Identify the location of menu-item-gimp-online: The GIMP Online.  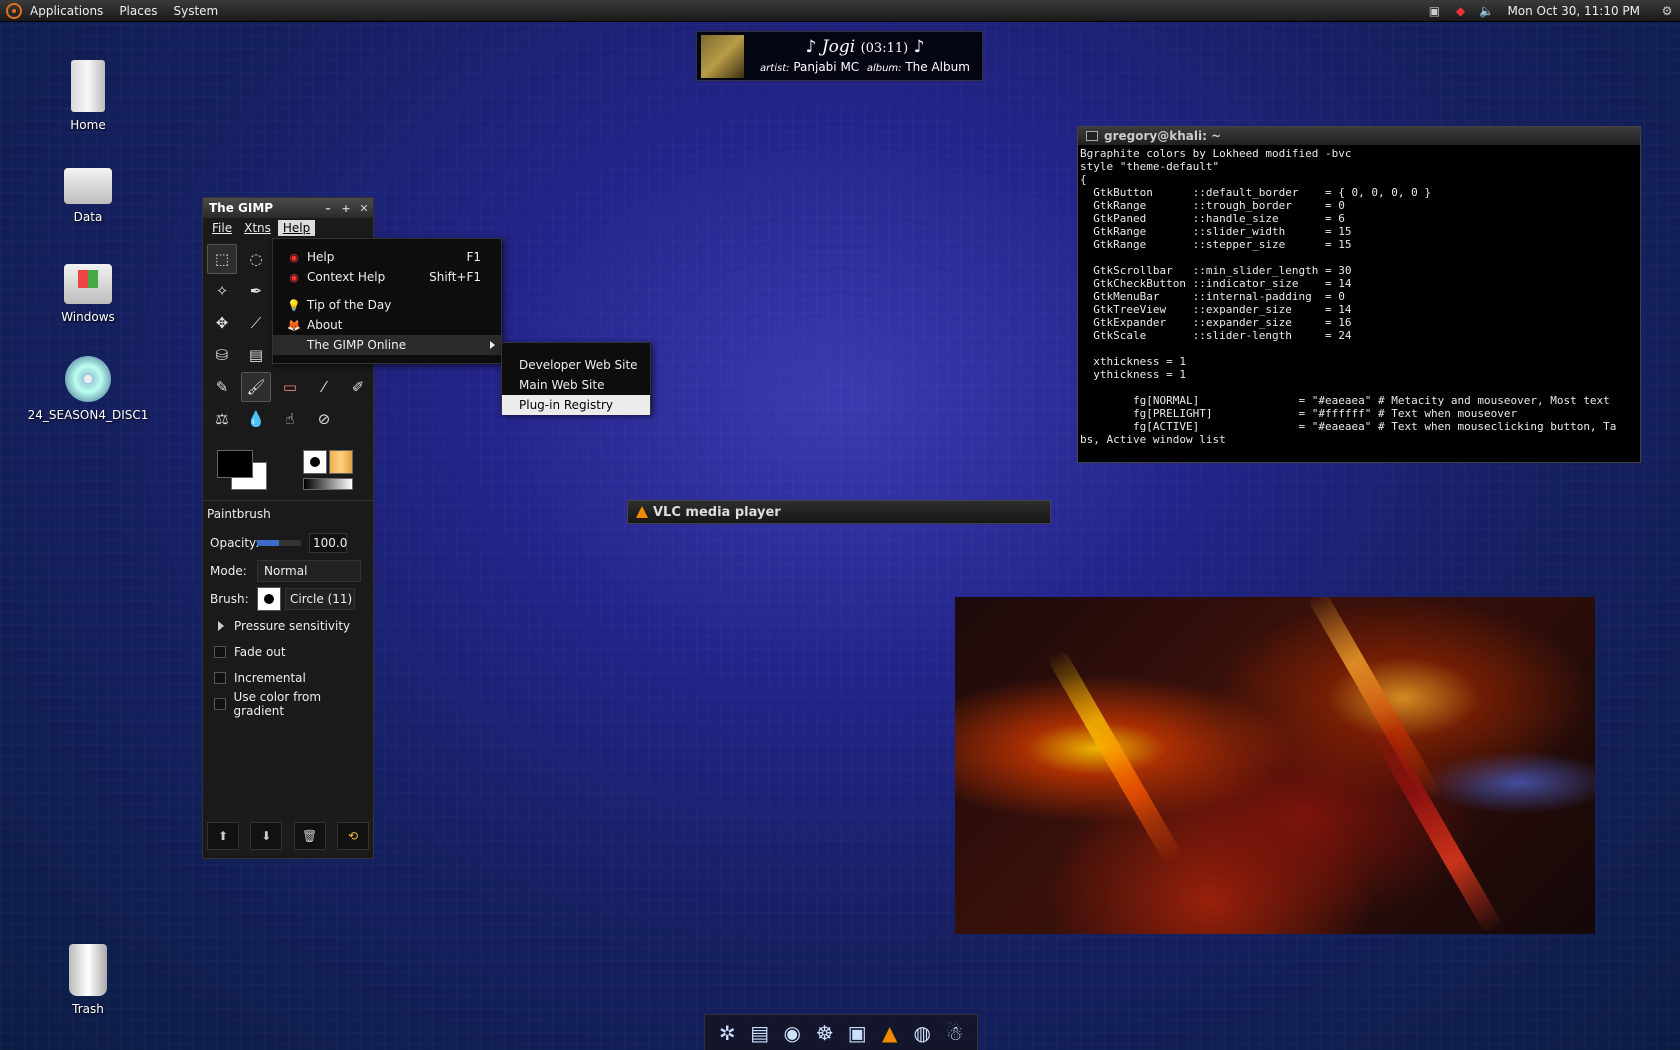
(387, 345).